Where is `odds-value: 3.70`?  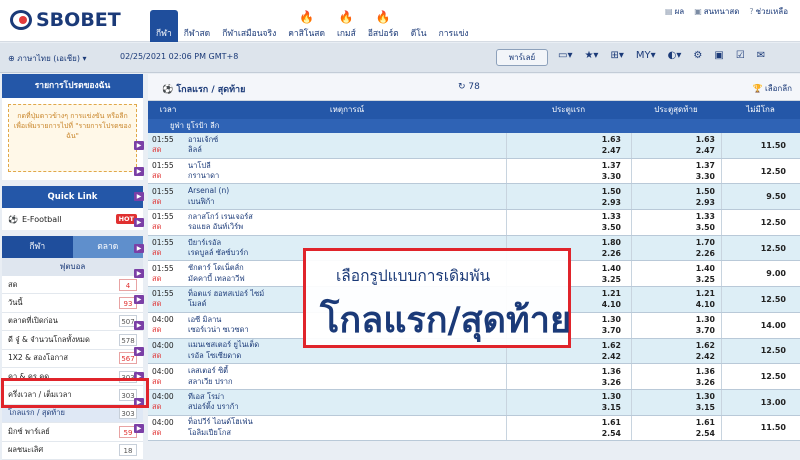 odds-value: 3.70 is located at coordinates (673, 330).